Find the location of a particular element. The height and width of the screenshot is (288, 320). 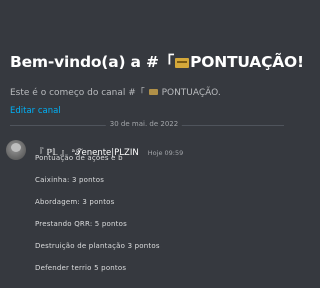

message-line: Abordagem: 3 pontos is located at coordinates (75, 202).